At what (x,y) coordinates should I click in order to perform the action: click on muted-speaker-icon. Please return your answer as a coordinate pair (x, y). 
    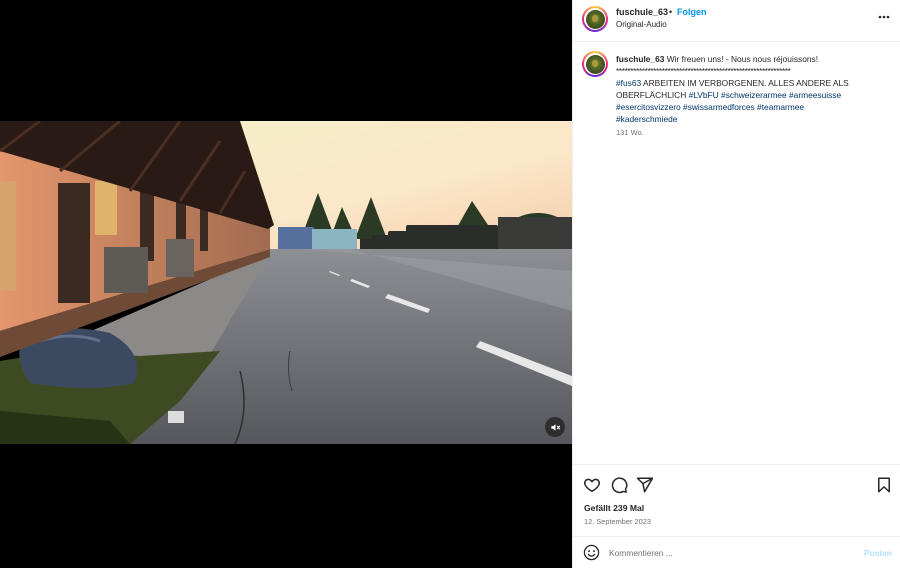
    Looking at the image, I should click on (555, 427).